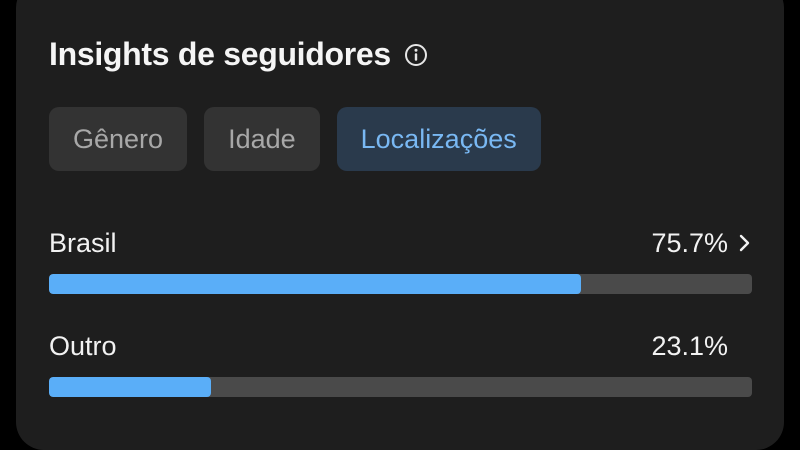 The width and height of the screenshot is (800, 450). I want to click on info-circle-icon, so click(416, 55).